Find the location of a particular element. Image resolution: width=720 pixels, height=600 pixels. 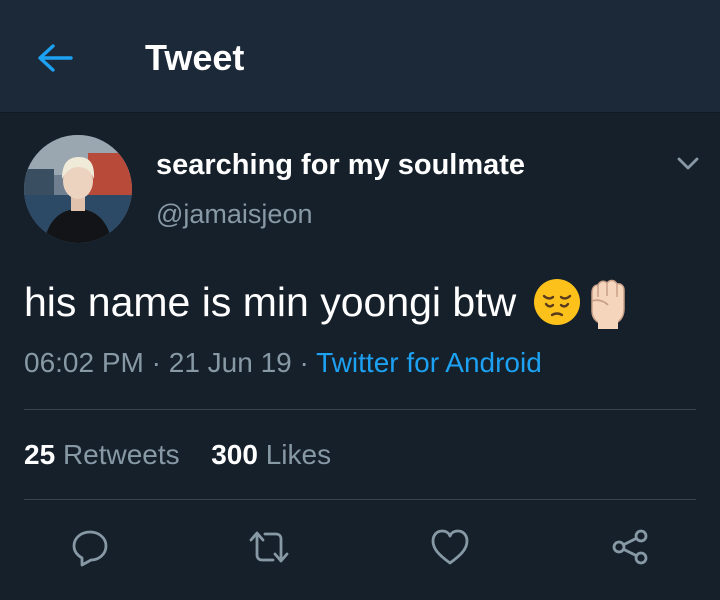

retweet-icon is located at coordinates (269, 547).